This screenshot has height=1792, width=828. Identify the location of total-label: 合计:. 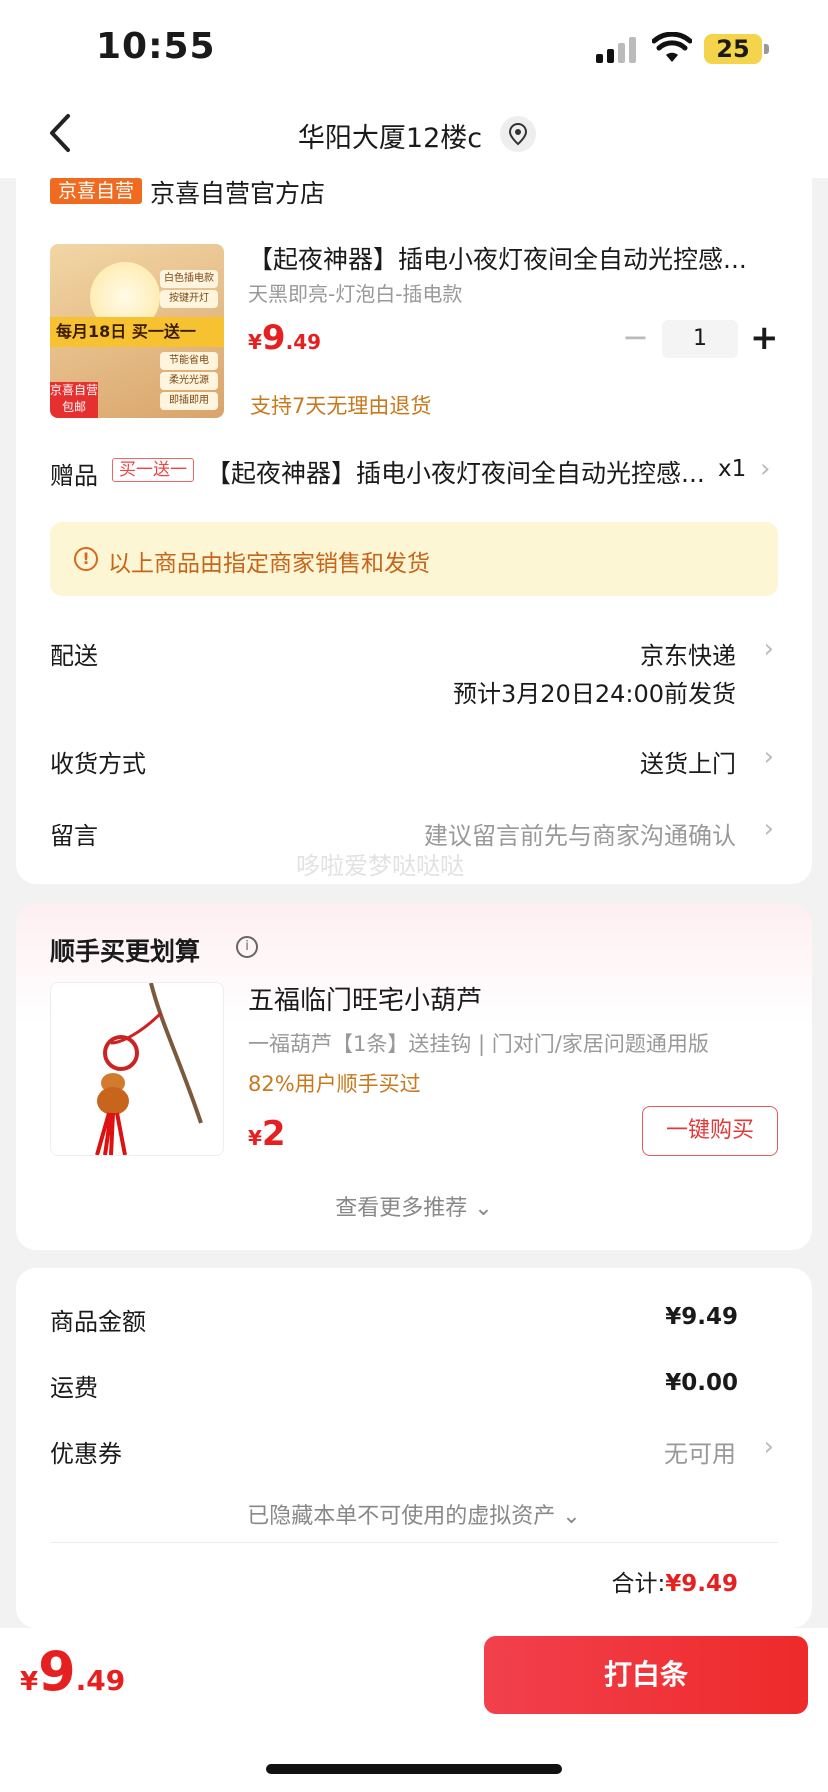
(638, 1584).